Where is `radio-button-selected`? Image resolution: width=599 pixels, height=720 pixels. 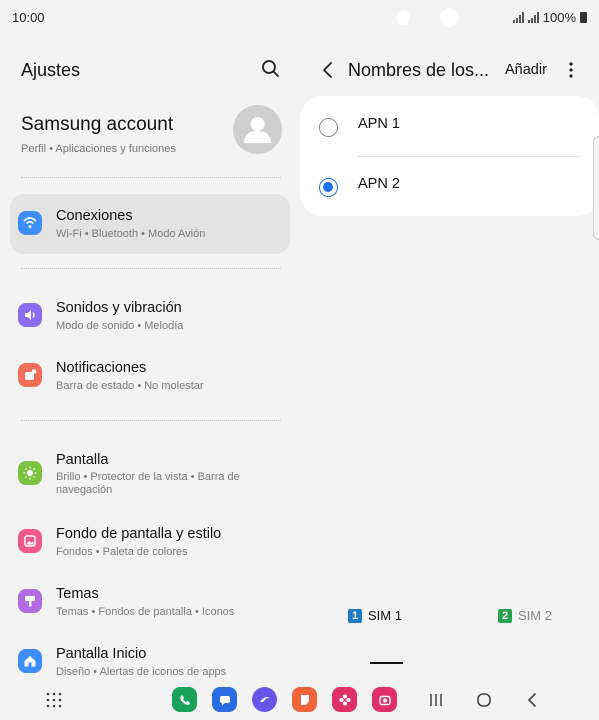
radio-button-selected is located at coordinates (328, 187).